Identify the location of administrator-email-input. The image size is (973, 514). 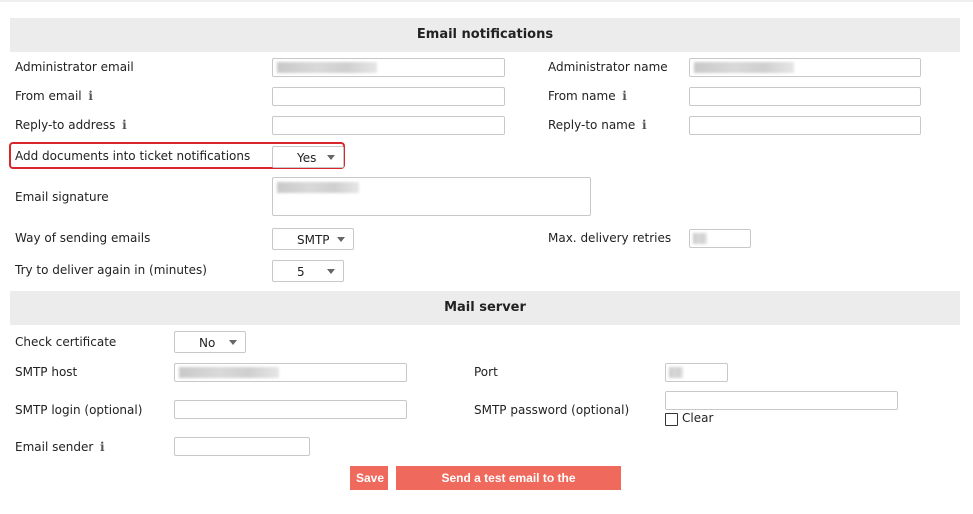
(388, 67).